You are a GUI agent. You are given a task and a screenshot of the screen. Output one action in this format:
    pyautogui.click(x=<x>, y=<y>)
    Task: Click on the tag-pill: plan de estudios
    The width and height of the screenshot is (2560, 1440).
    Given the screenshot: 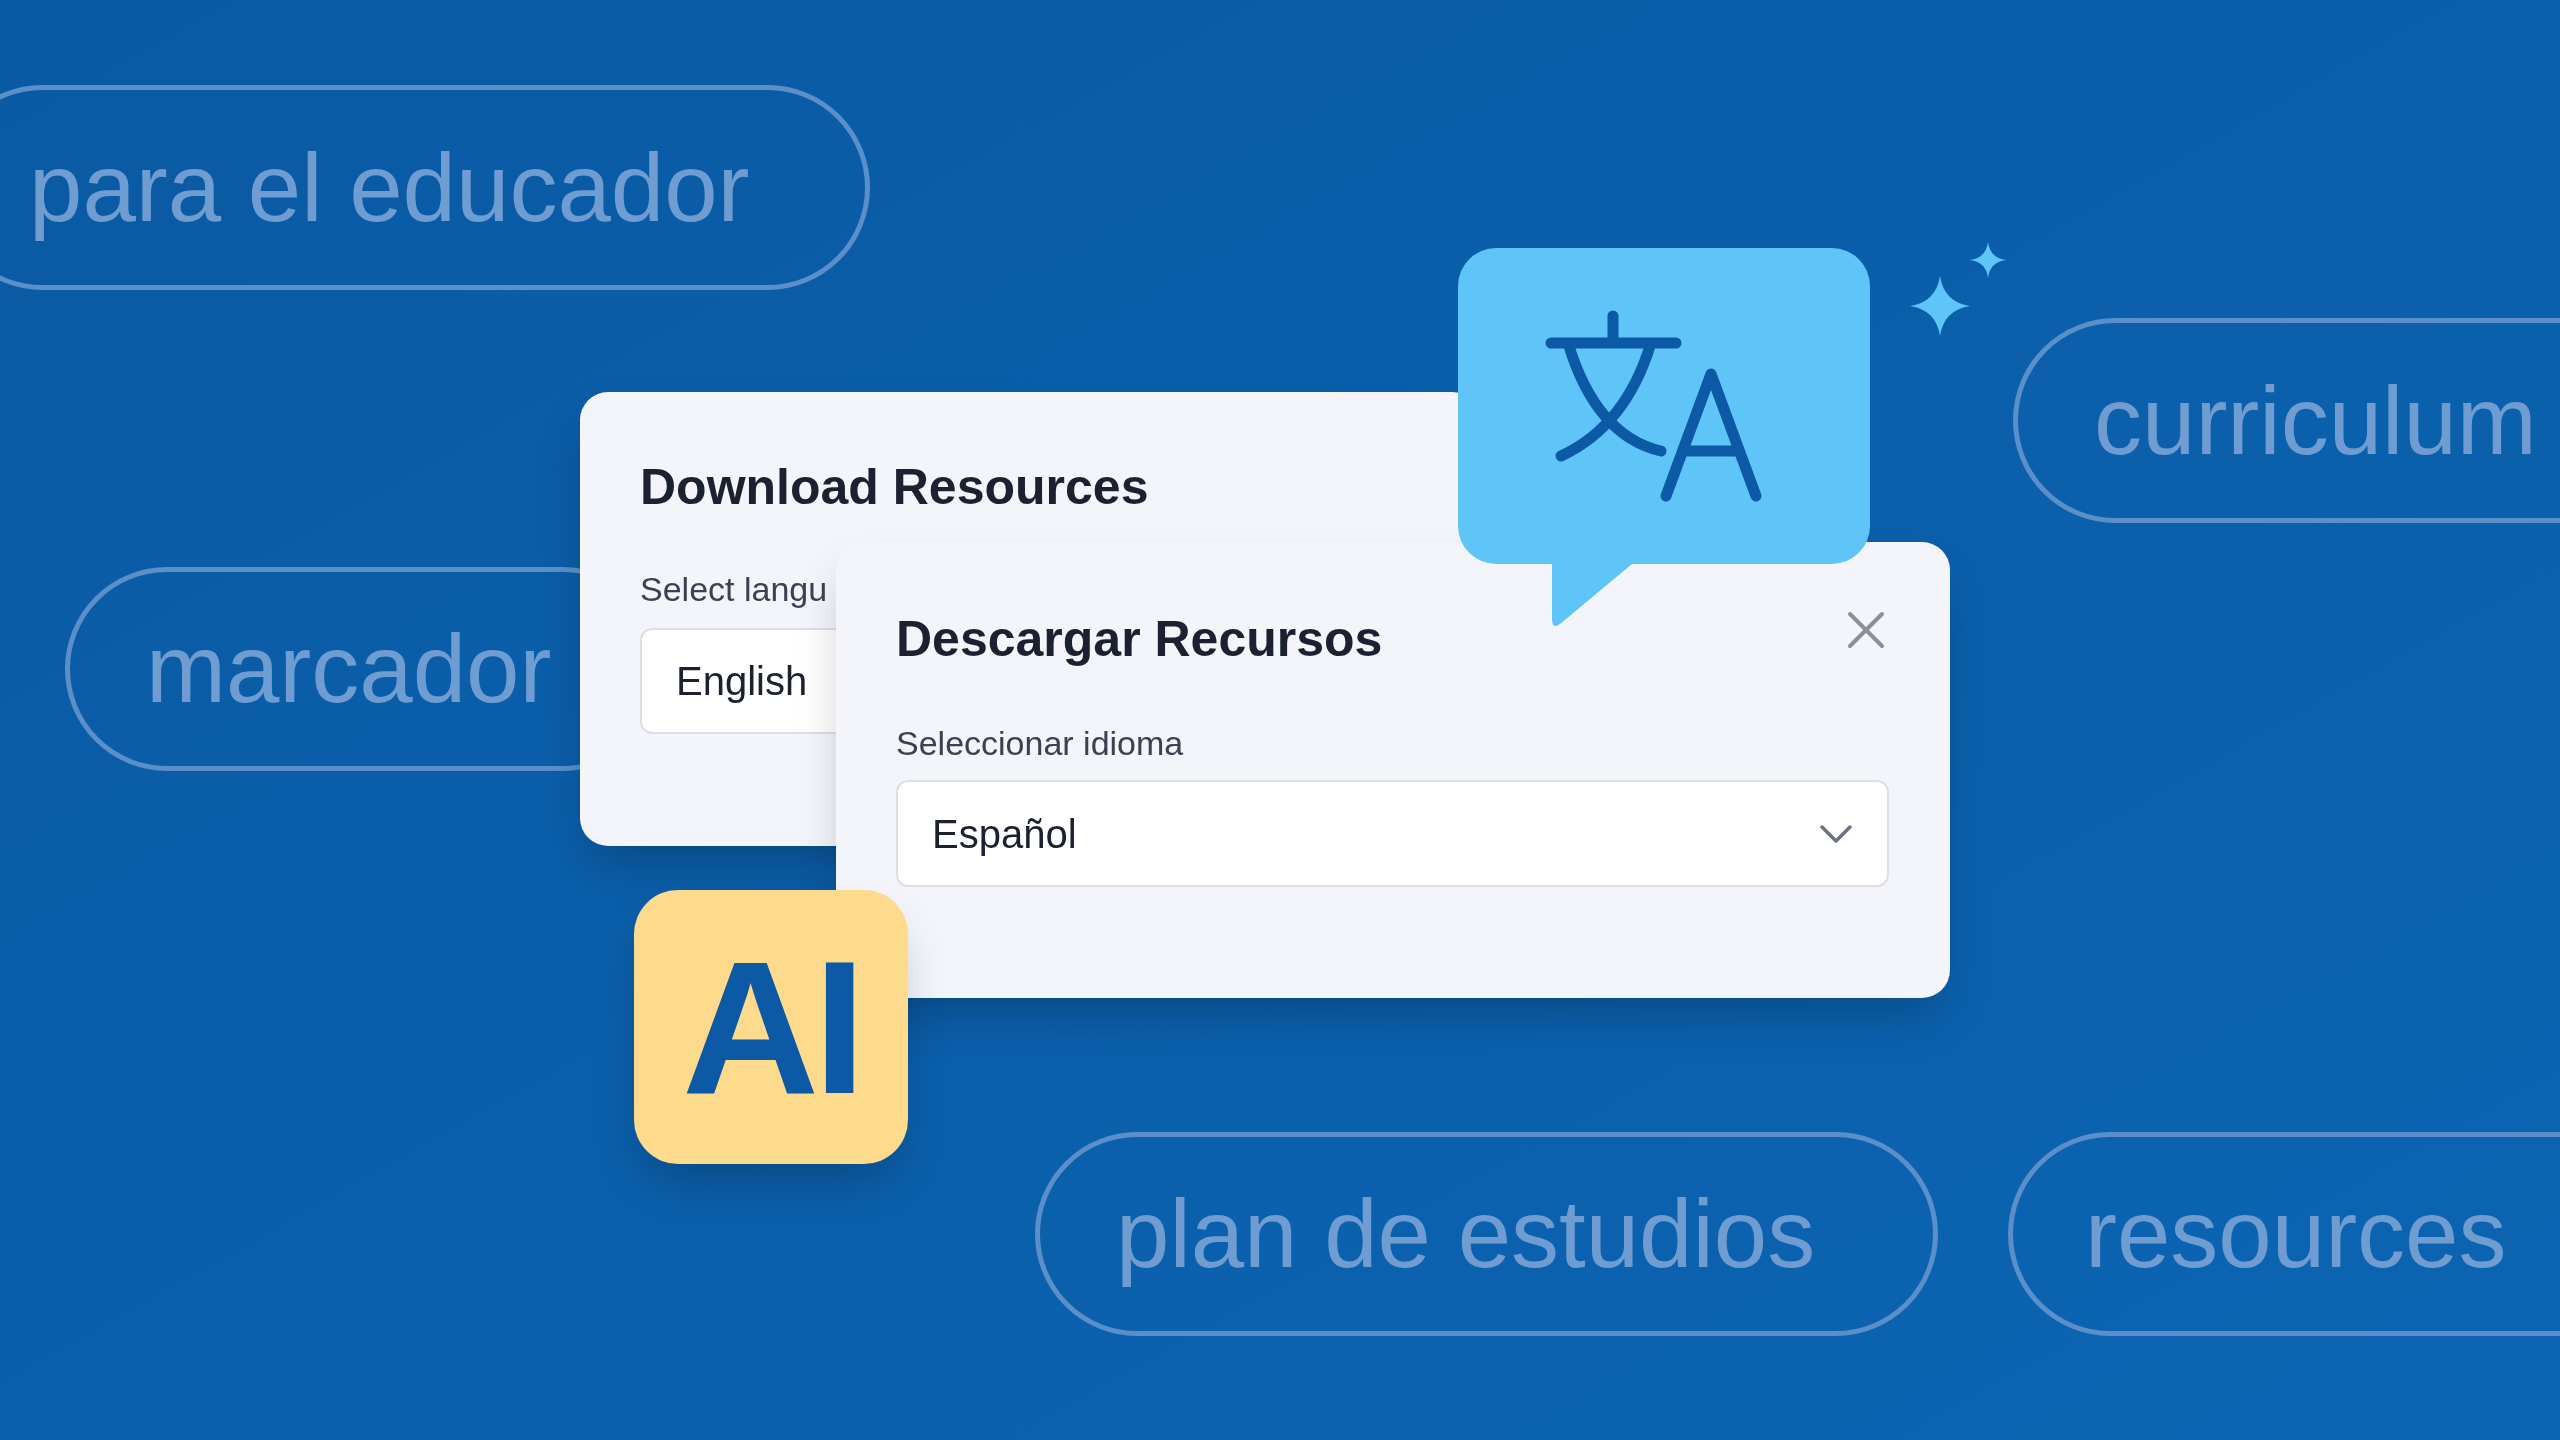 What is the action you would take?
    pyautogui.click(x=1486, y=1234)
    